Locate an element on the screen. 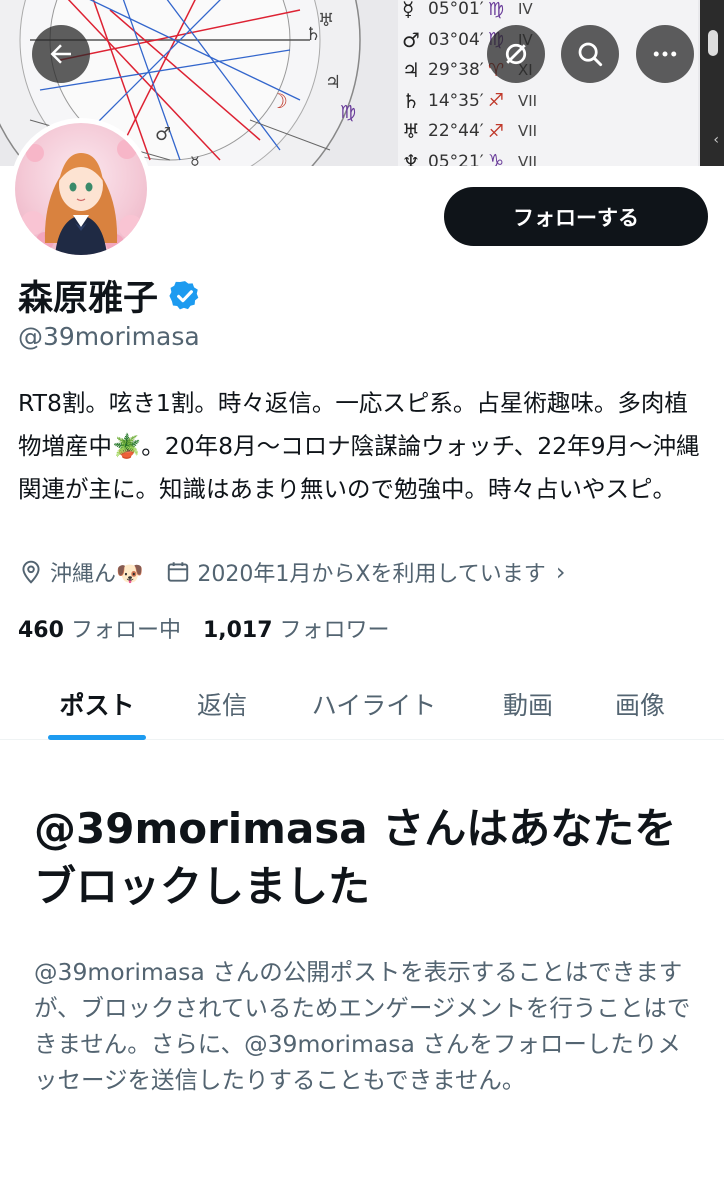 This screenshot has height=1200, width=724. avatar is located at coordinates (81, 189).